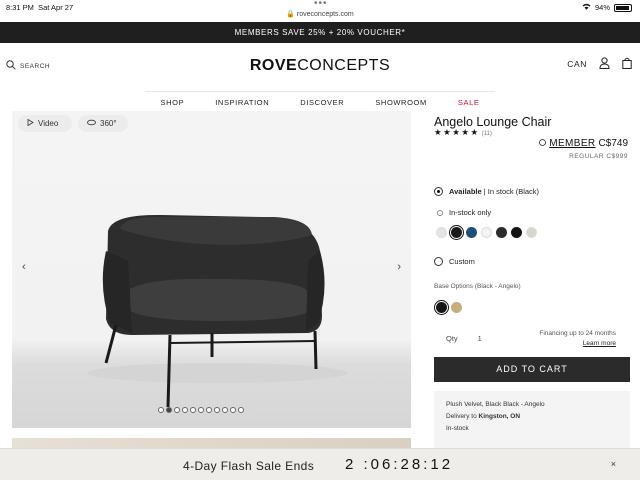 The width and height of the screenshot is (640, 480). Describe the element at coordinates (577, 333) in the screenshot. I see `financing-text: Financing up to 24 months` at that location.